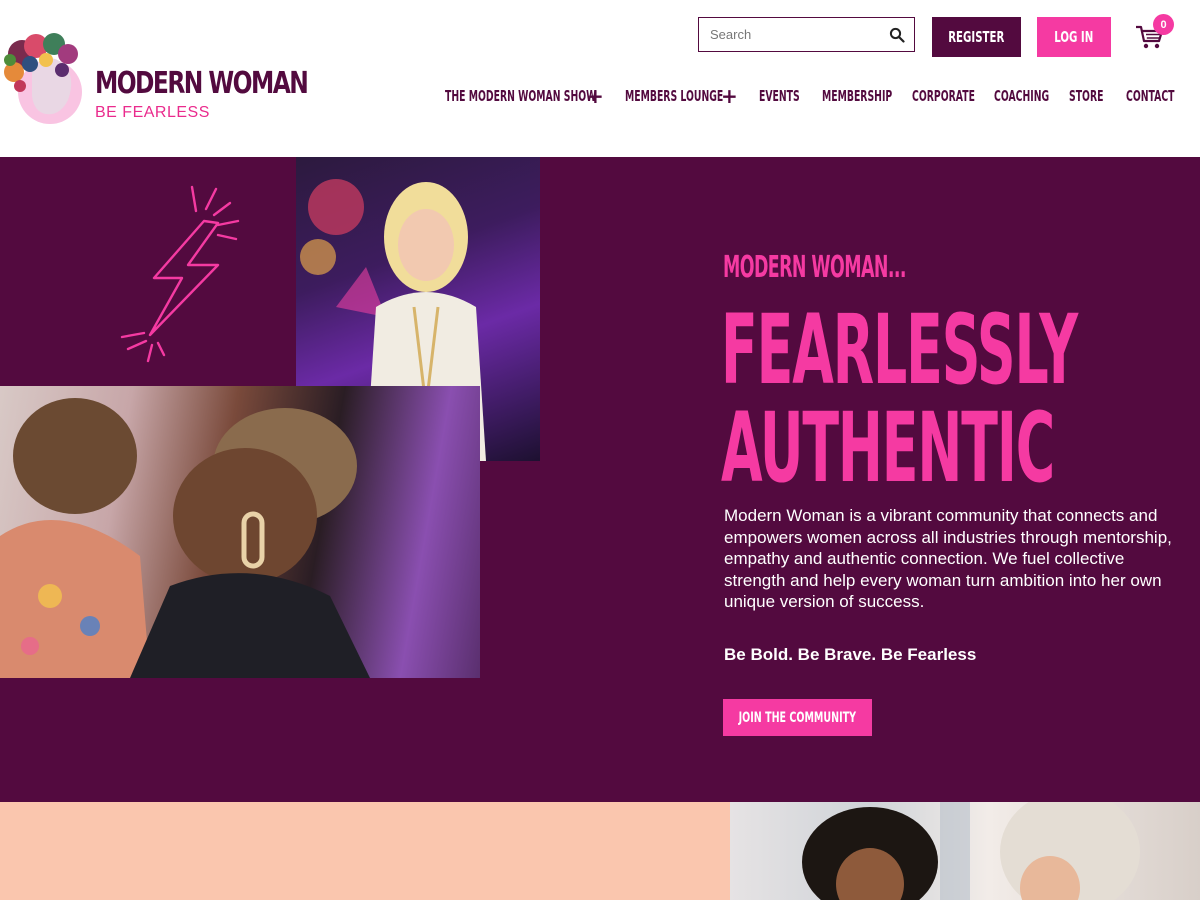 Image resolution: width=1200 pixels, height=900 pixels. Describe the element at coordinates (1086, 96) in the screenshot. I see `nav-item-label: STORE` at that location.